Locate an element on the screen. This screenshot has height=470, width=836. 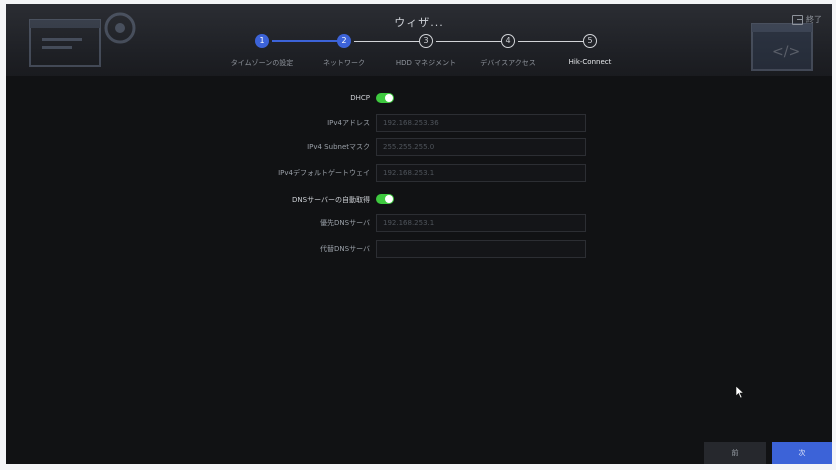
gateway-label: IPv4デフォルトゲートウェイ is located at coordinates (324, 173).